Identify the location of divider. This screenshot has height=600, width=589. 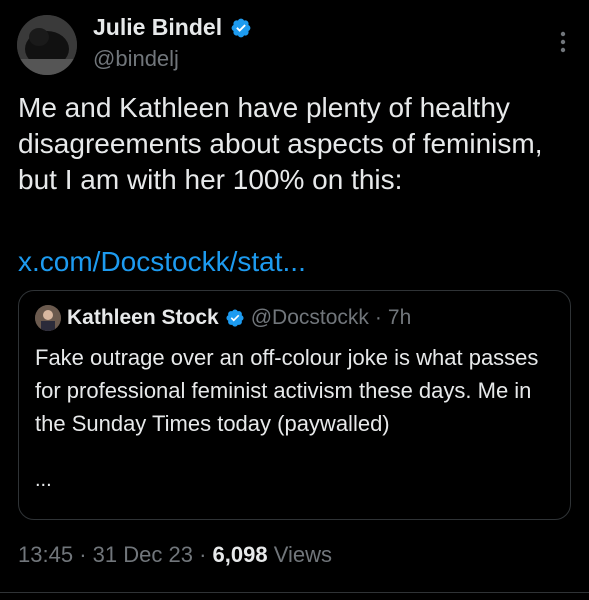
(294, 592).